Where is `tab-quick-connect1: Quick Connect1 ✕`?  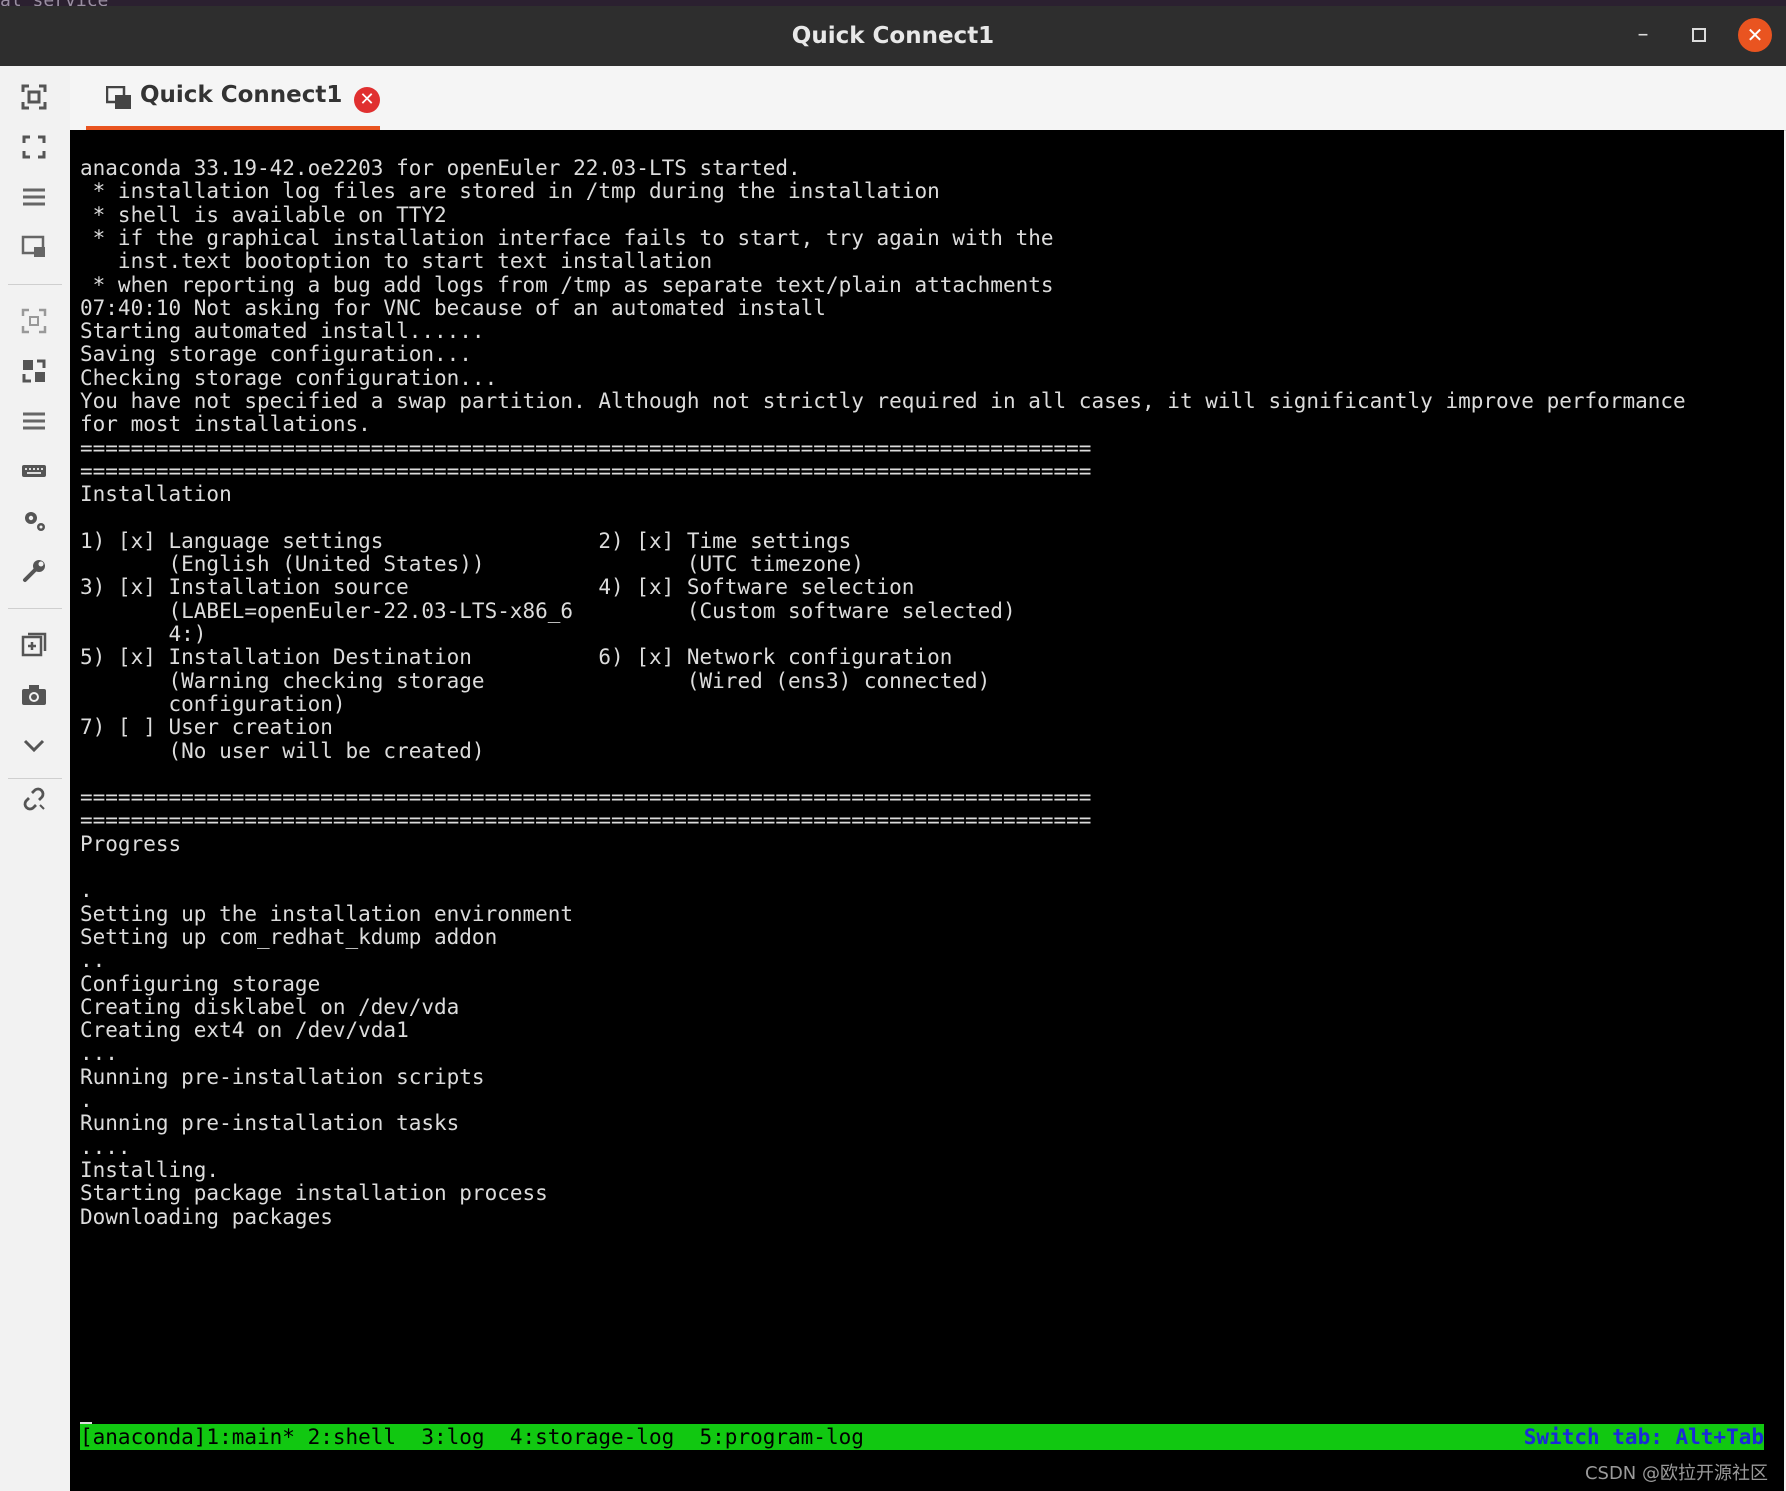
tab-quick-connect1: Quick Connect1 ✕ is located at coordinates (233, 101).